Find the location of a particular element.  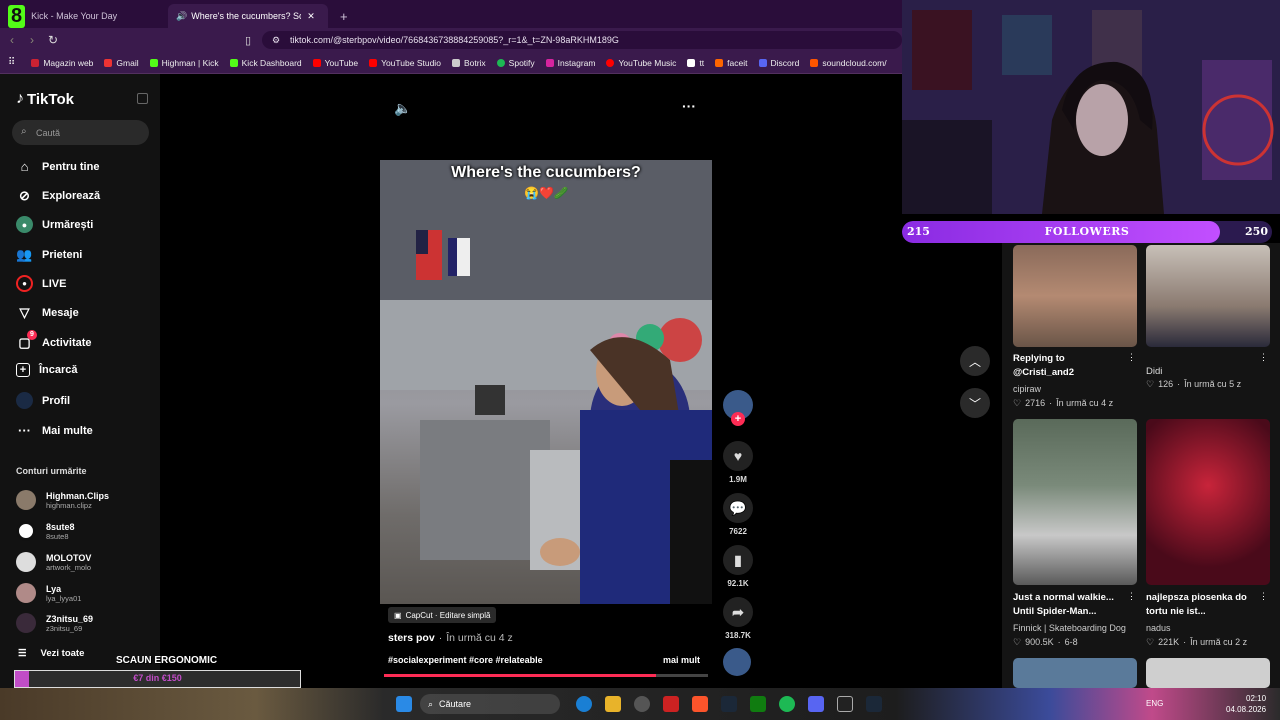

taskbar-search: ⌕ Căutare is located at coordinates (490, 704).